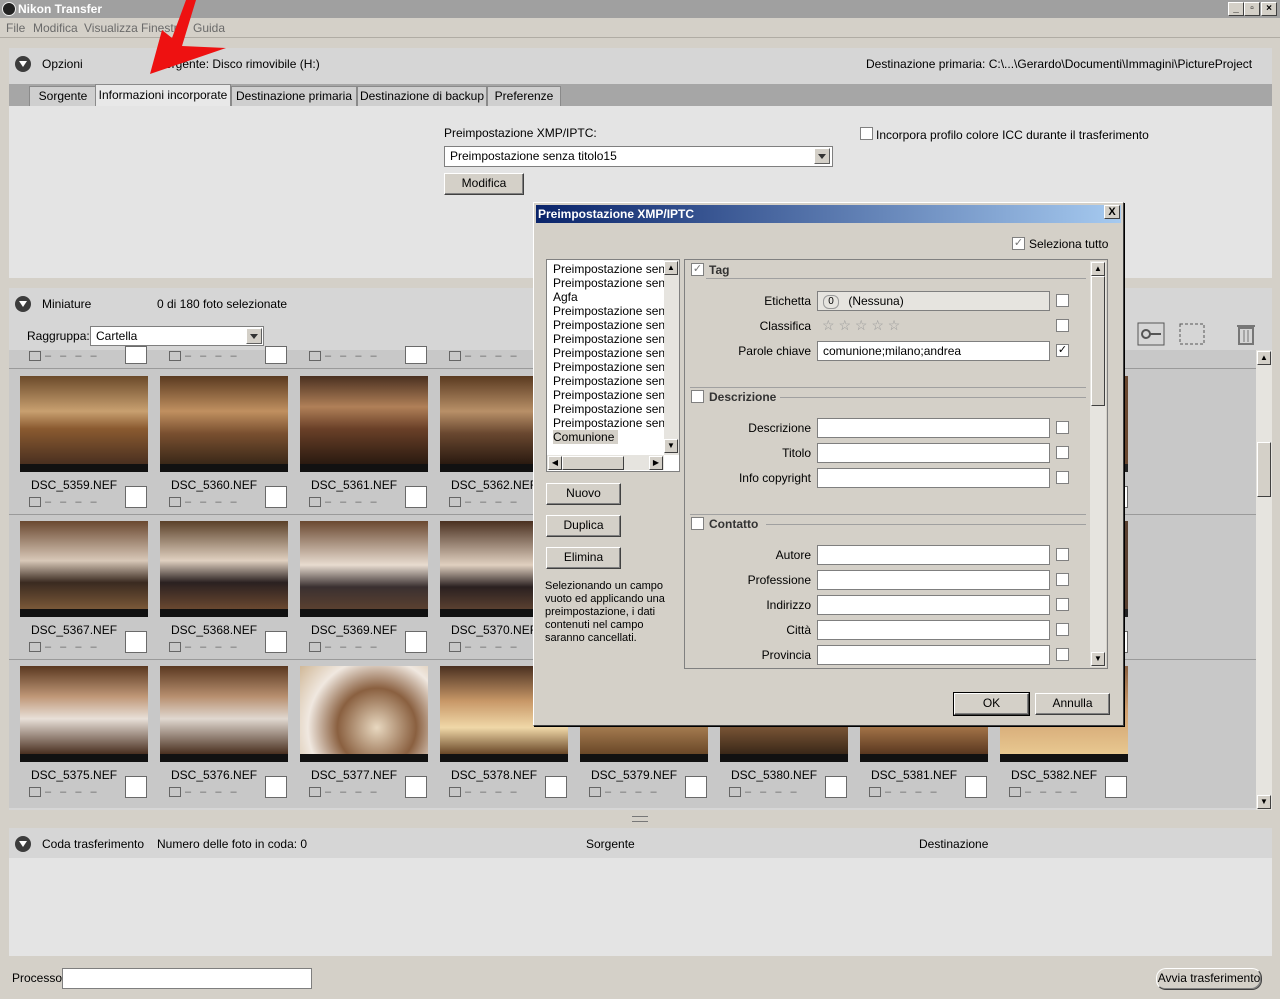  I want to click on tab-sorgente: Sorgente, so click(63, 96).